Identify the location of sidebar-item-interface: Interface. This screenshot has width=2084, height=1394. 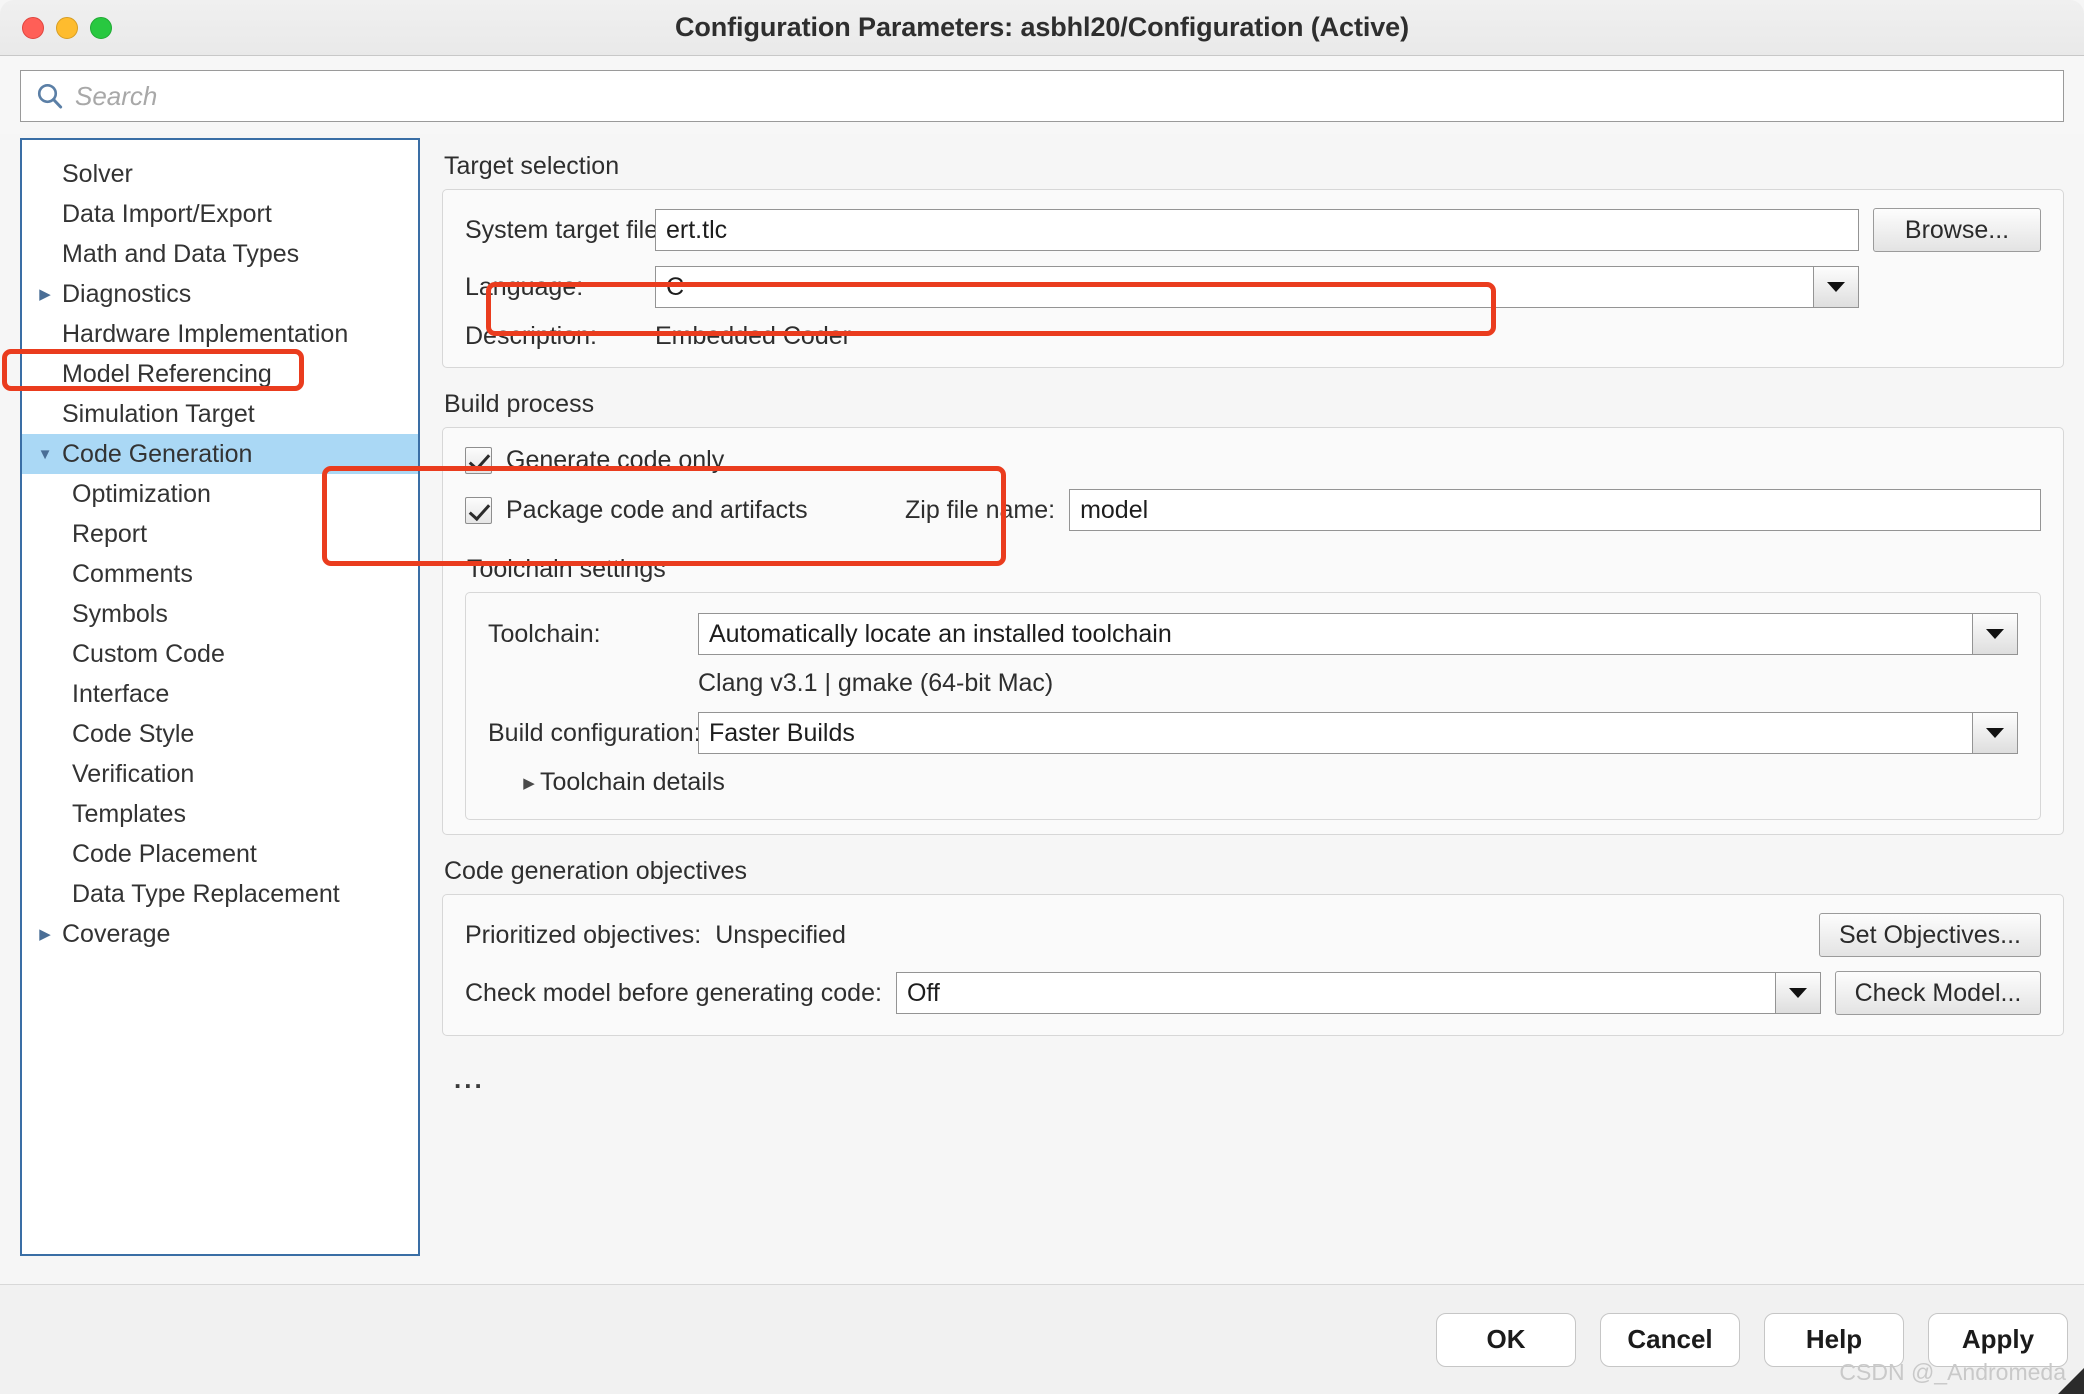
(220, 694).